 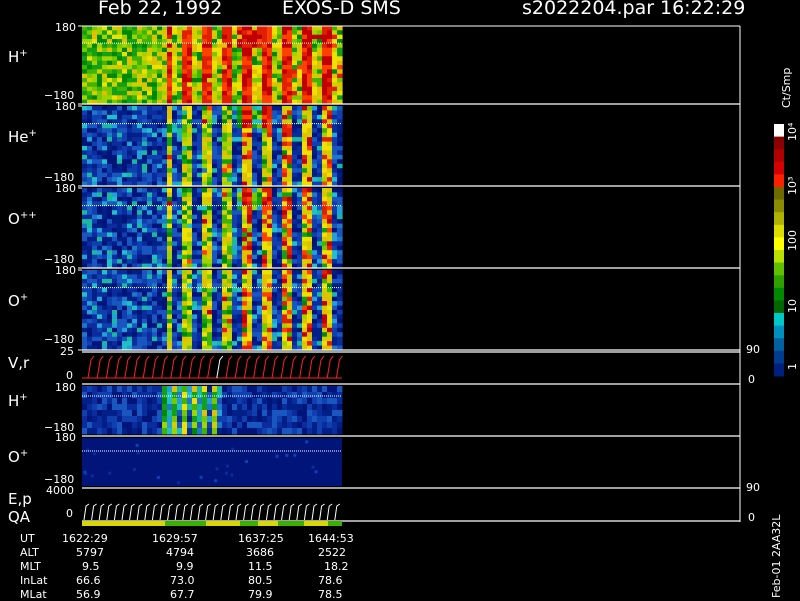 What do you see at coordinates (86, 512) in the screenshot?
I see `ep-step-mark` at bounding box center [86, 512].